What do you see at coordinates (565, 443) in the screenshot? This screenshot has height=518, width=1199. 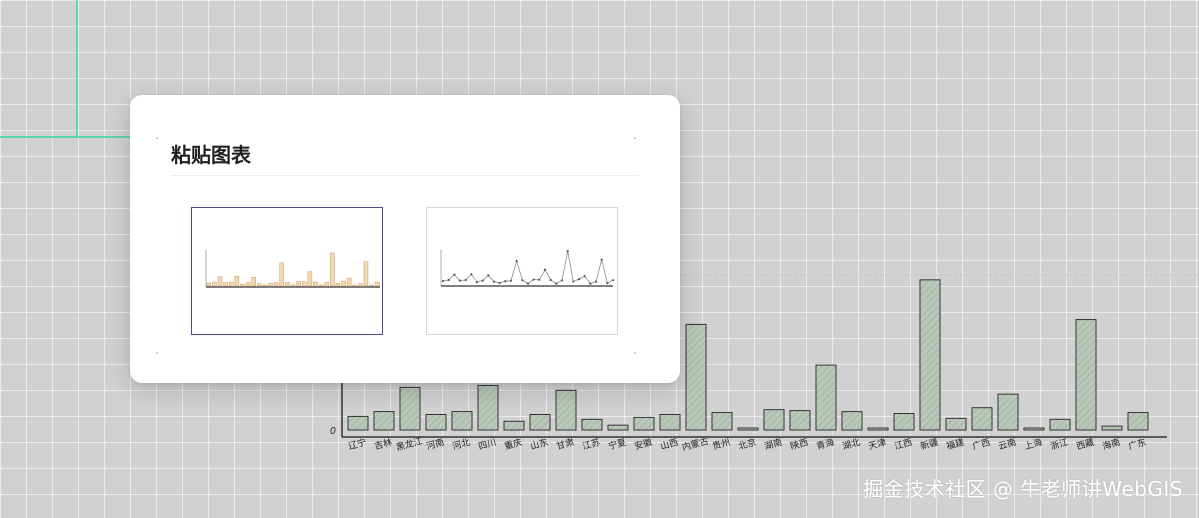 I see `x-tick-label: 甘肃` at bounding box center [565, 443].